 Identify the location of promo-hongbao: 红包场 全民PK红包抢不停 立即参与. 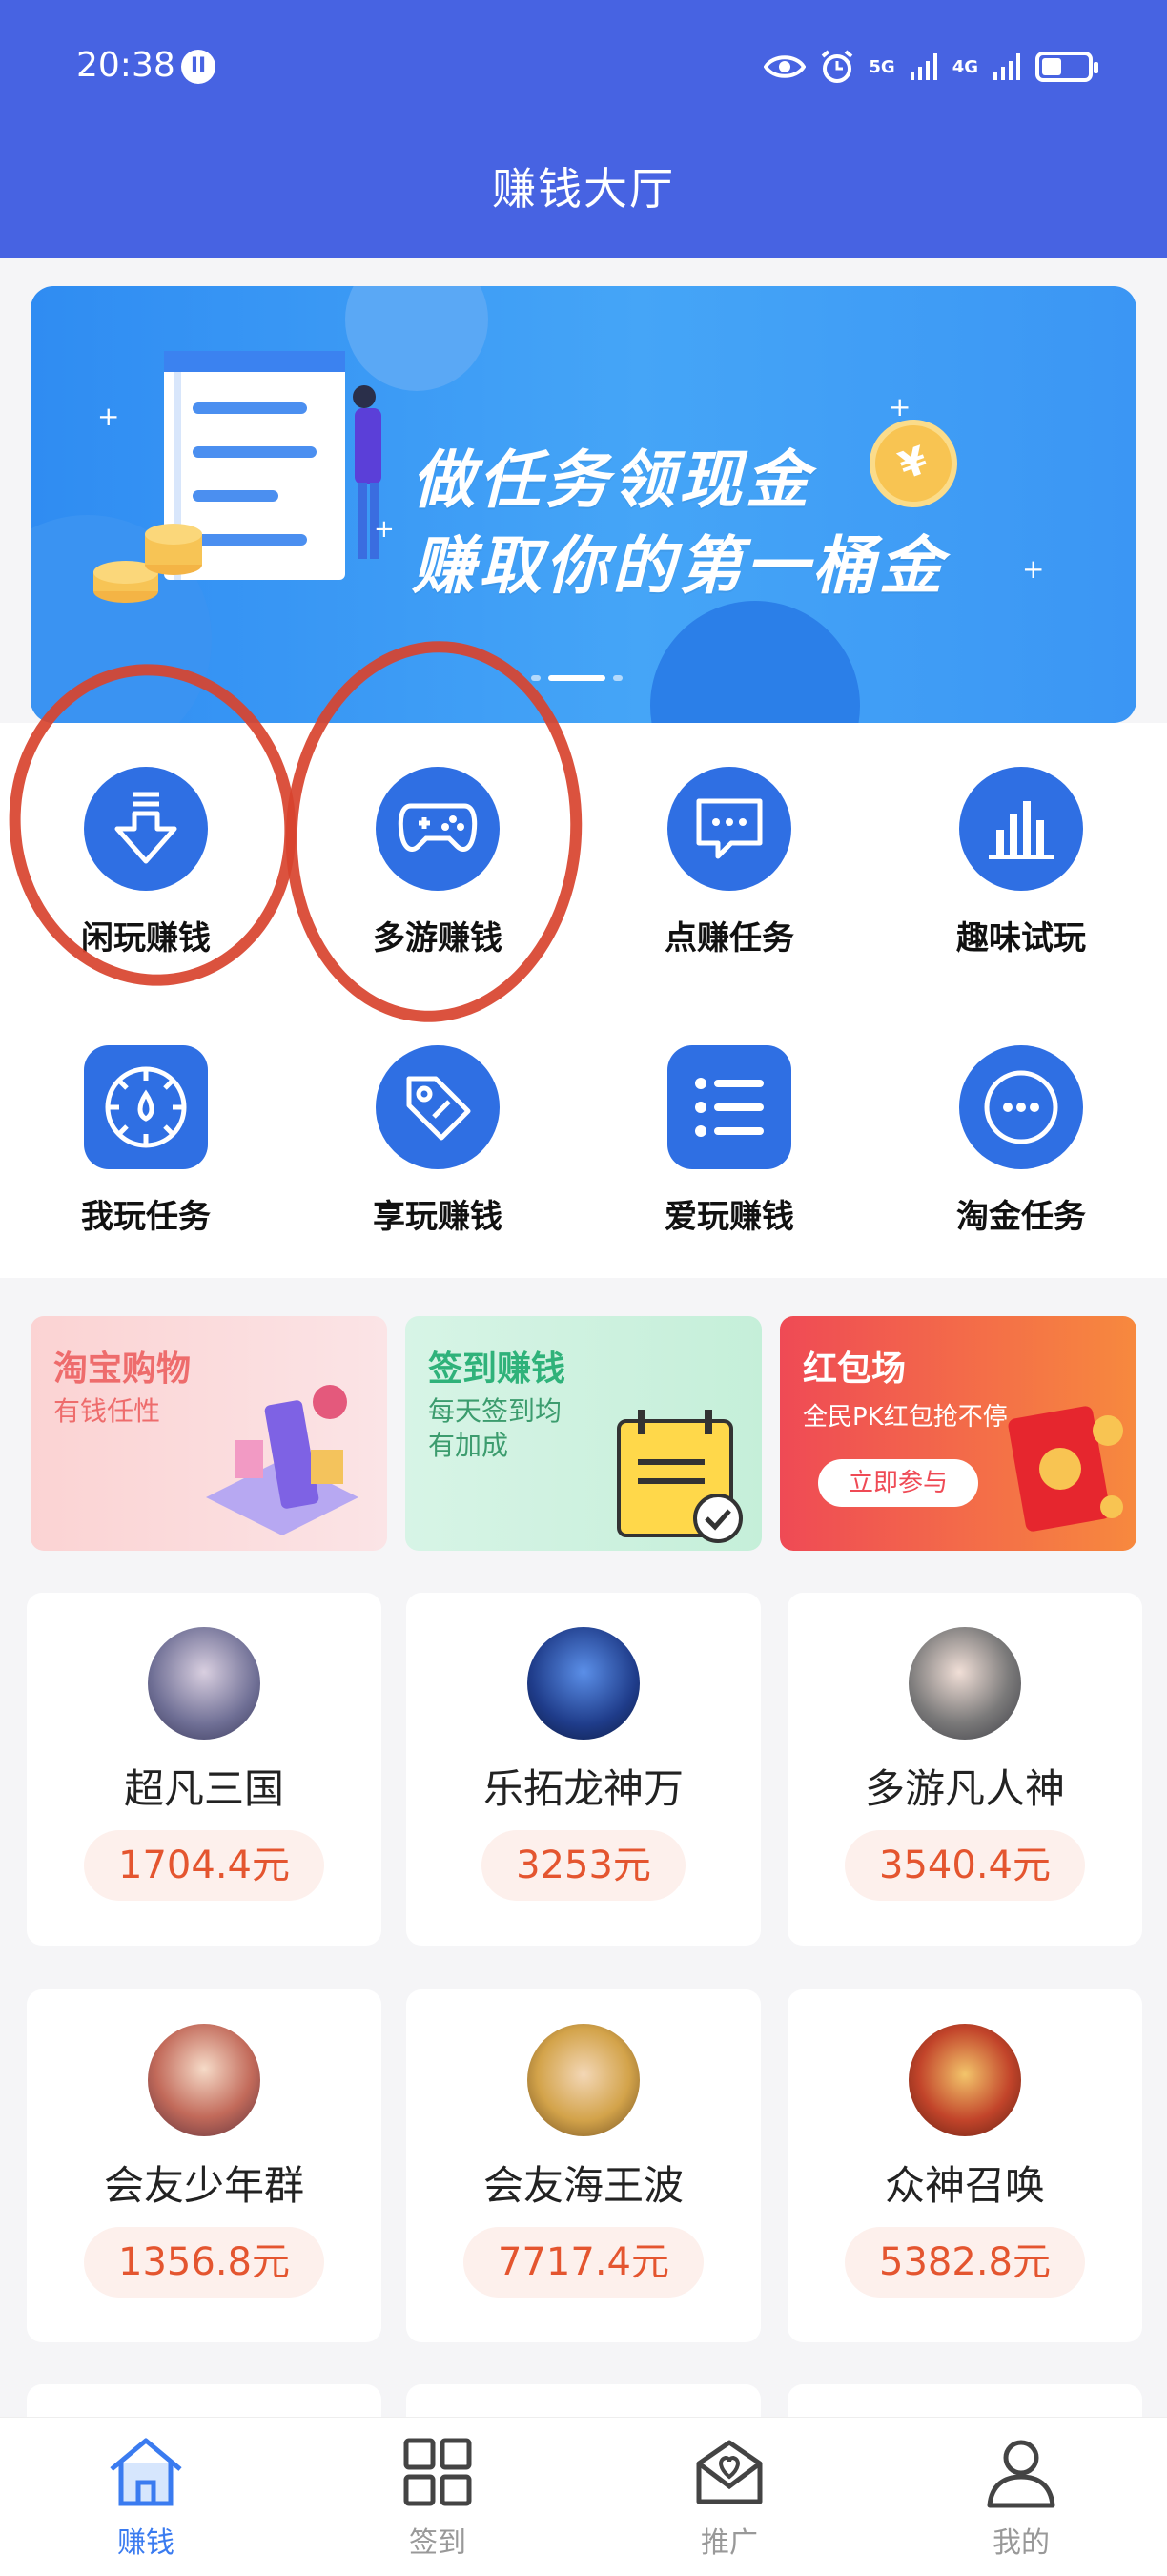
(958, 1433).